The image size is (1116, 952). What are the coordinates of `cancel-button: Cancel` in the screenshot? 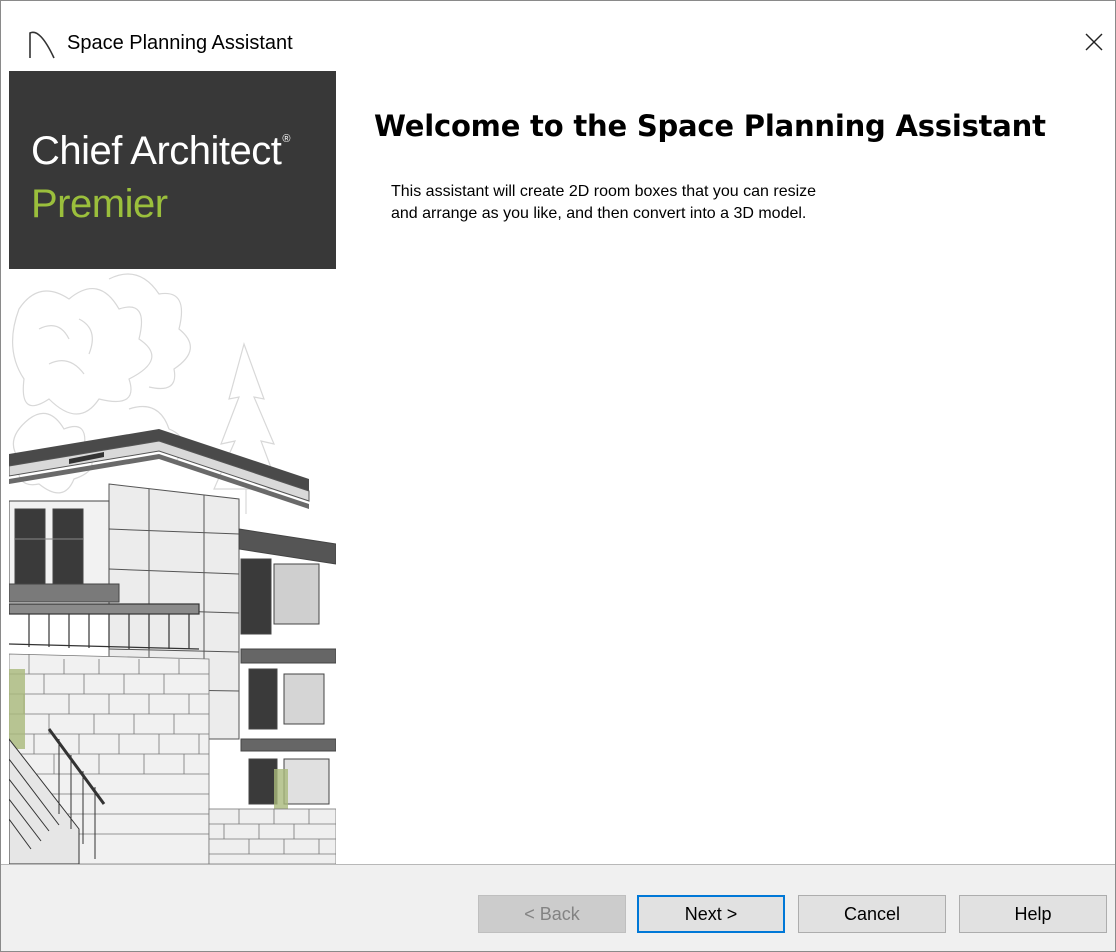 It's located at (872, 914).